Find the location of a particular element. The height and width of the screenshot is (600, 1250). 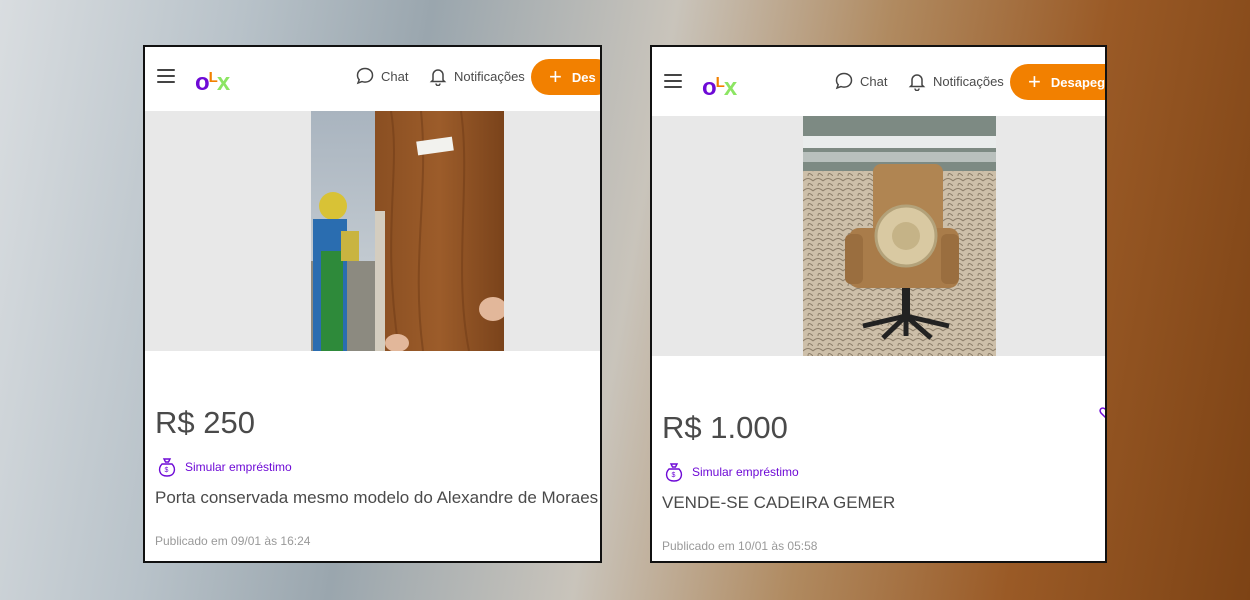

listing-price: R$ 250 is located at coordinates (205, 422).